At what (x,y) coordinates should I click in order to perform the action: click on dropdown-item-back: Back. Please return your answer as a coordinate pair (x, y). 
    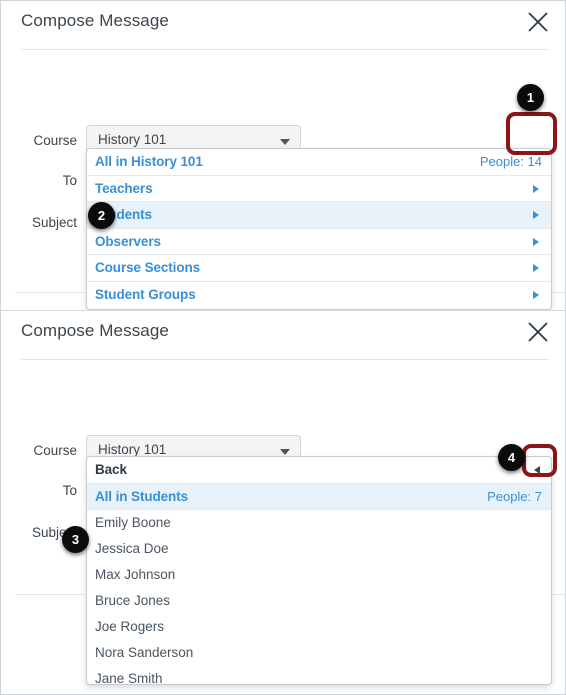
    Looking at the image, I should click on (319, 470).